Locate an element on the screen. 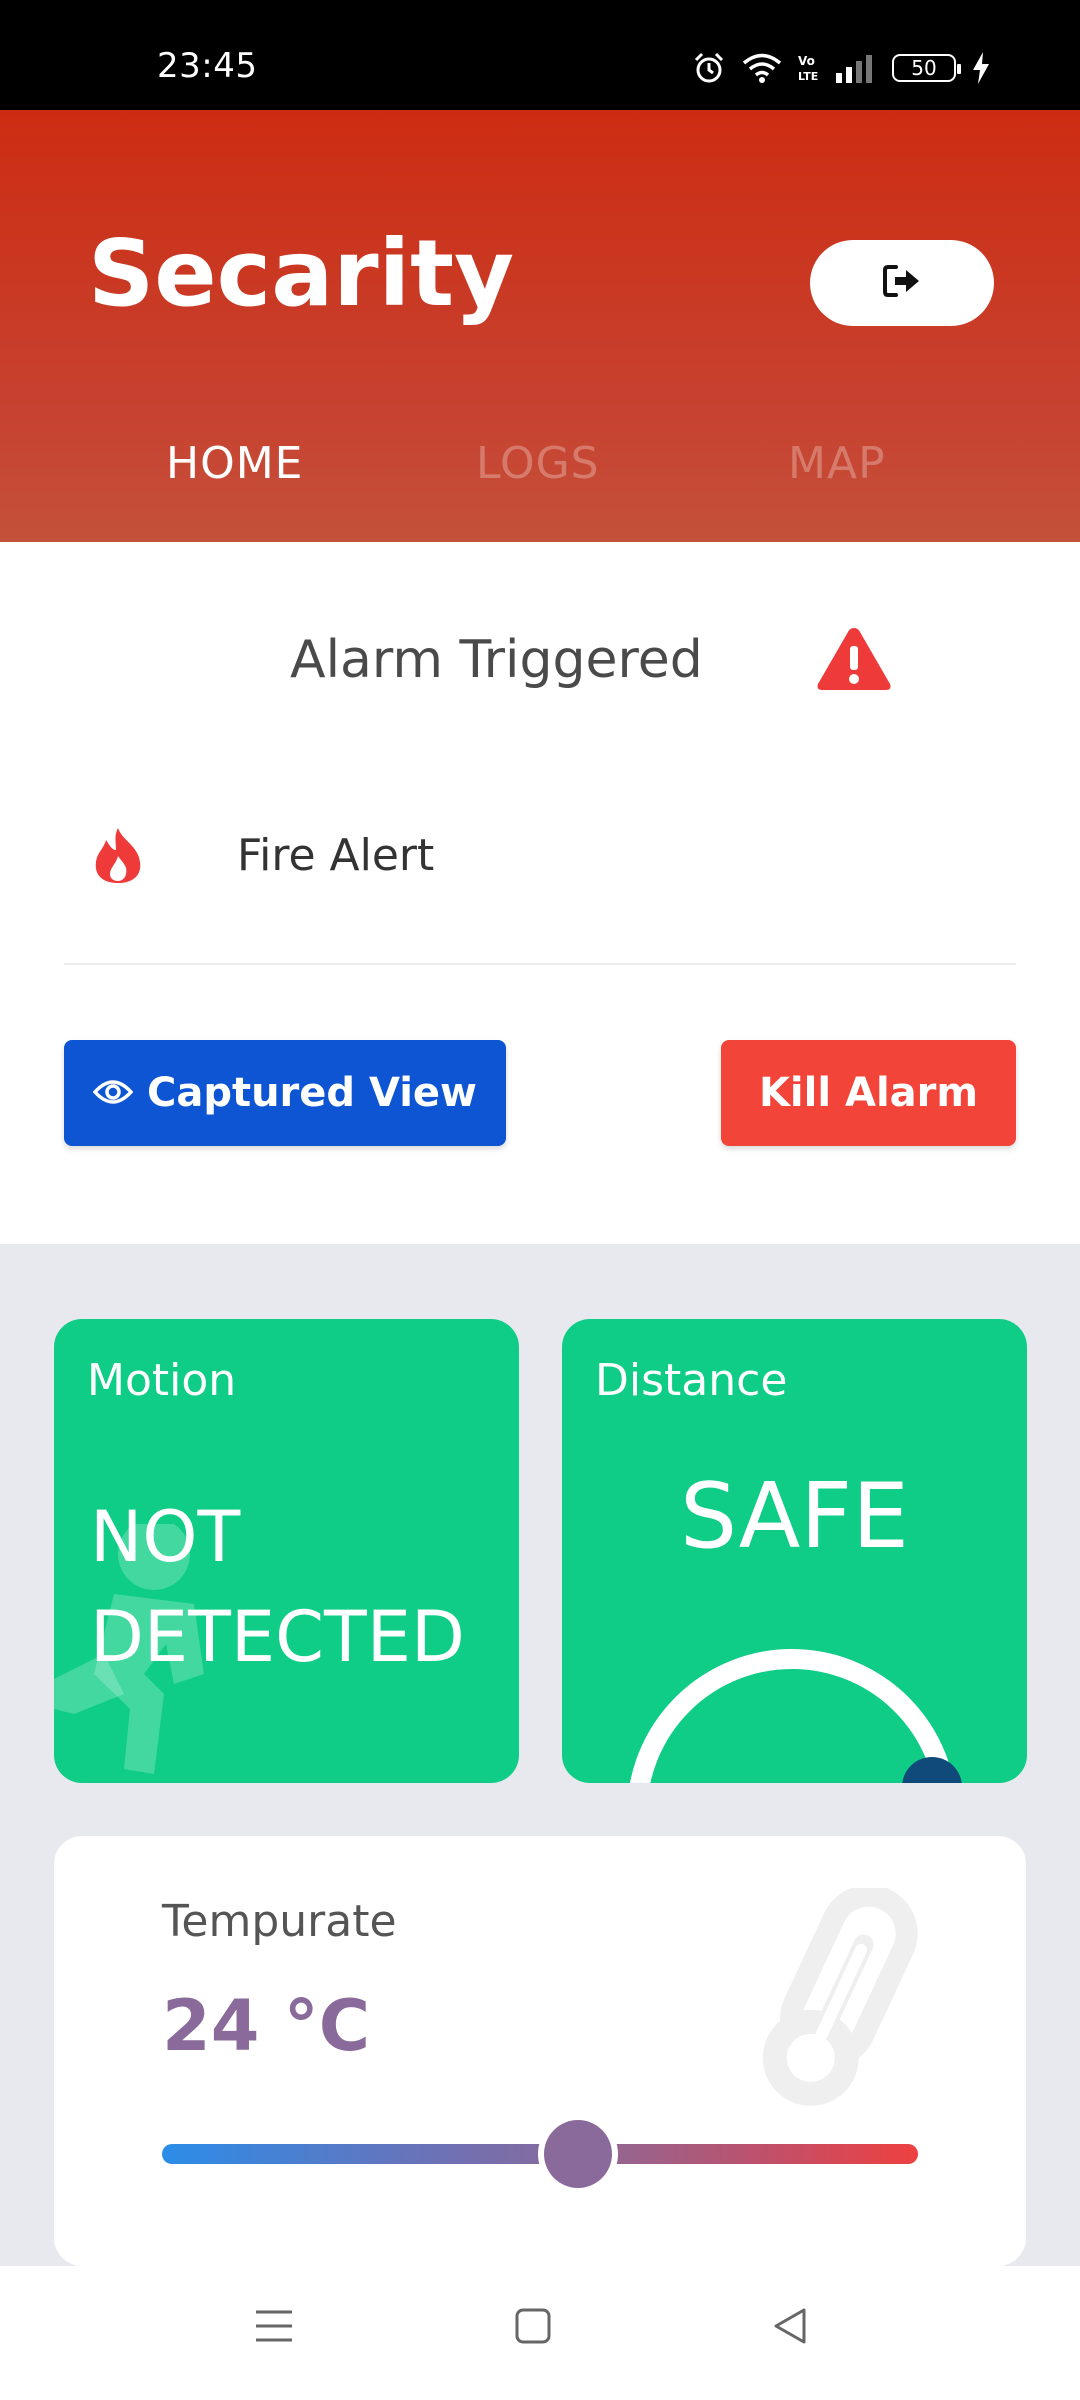  distance-status: SAFE is located at coordinates (794, 1516).